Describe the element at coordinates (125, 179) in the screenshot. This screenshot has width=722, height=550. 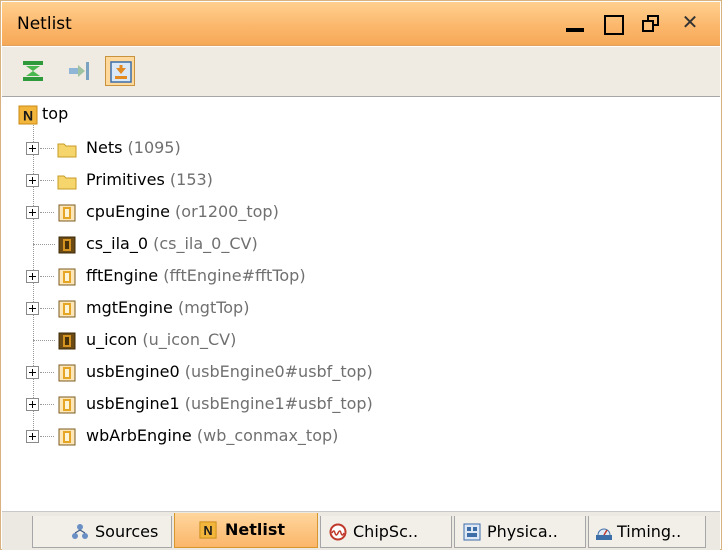
I see `tree-item-name: Primitives` at that location.